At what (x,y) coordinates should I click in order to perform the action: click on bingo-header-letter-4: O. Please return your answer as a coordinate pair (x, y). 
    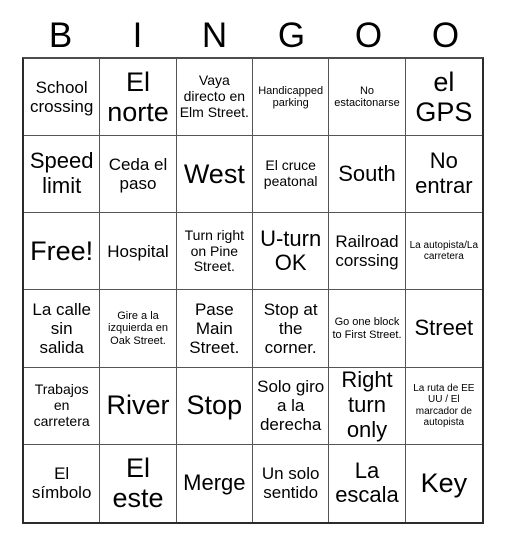
    Looking at the image, I should click on (368, 35).